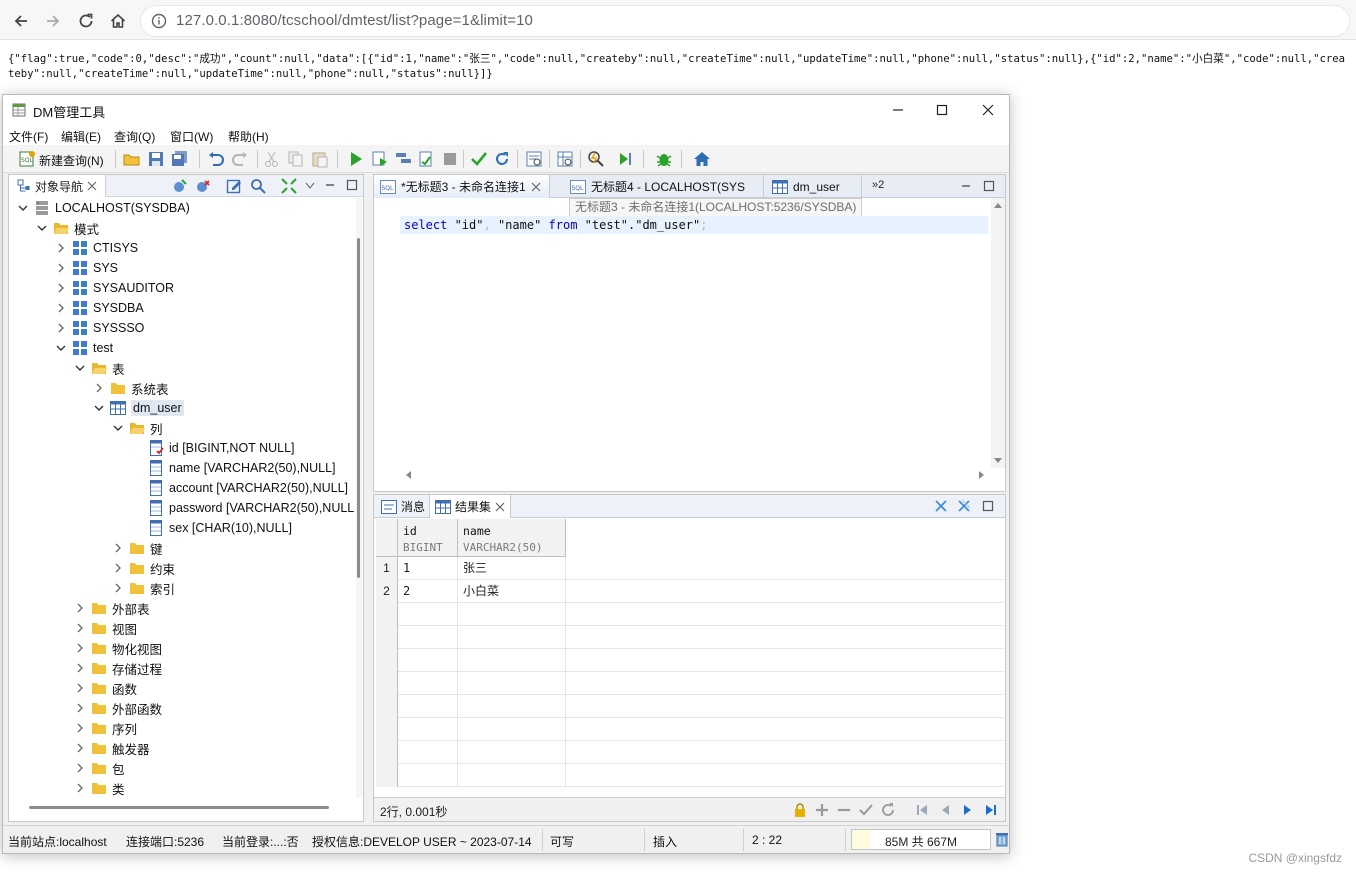  What do you see at coordinates (99, 788) in the screenshot?
I see `tree-item: 类` at bounding box center [99, 788].